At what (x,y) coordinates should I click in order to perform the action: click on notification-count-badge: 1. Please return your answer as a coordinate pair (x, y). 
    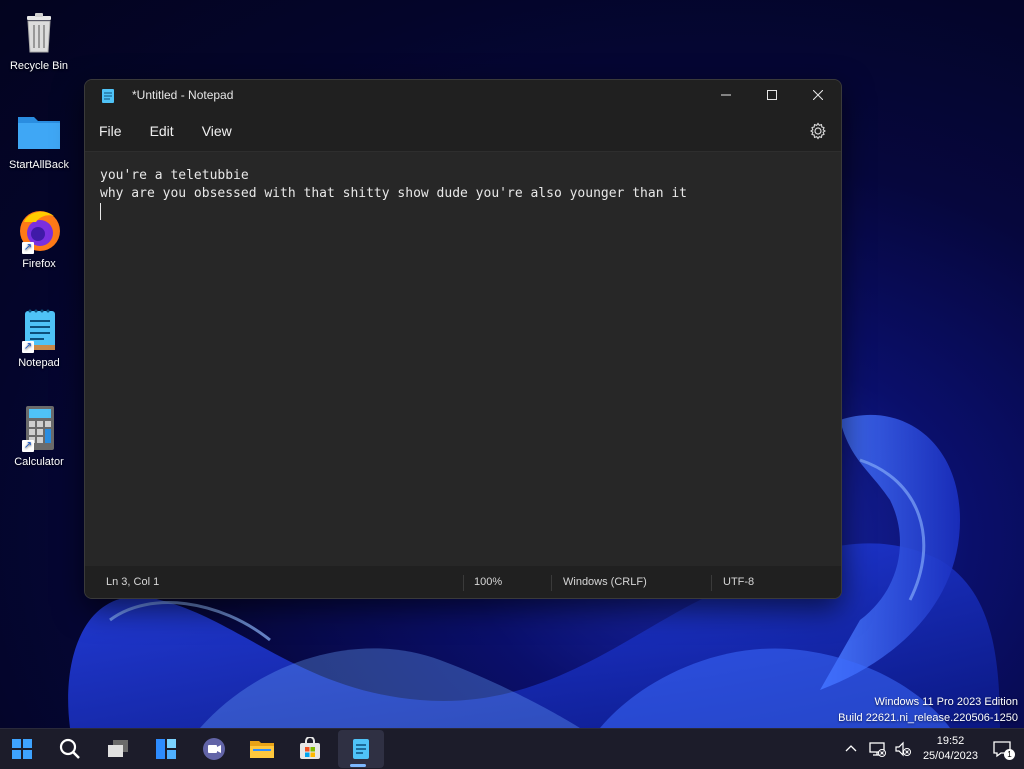
    Looking at the image, I should click on (1009, 754).